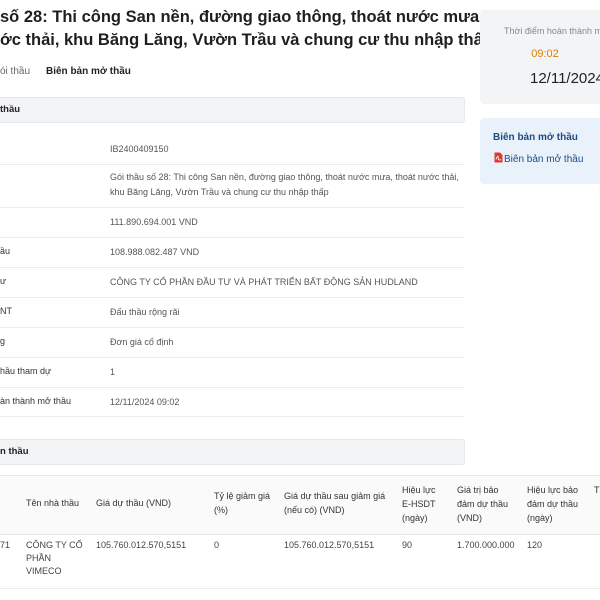 The width and height of the screenshot is (600, 600). I want to click on guarantee-validity: 120, so click(535, 545).